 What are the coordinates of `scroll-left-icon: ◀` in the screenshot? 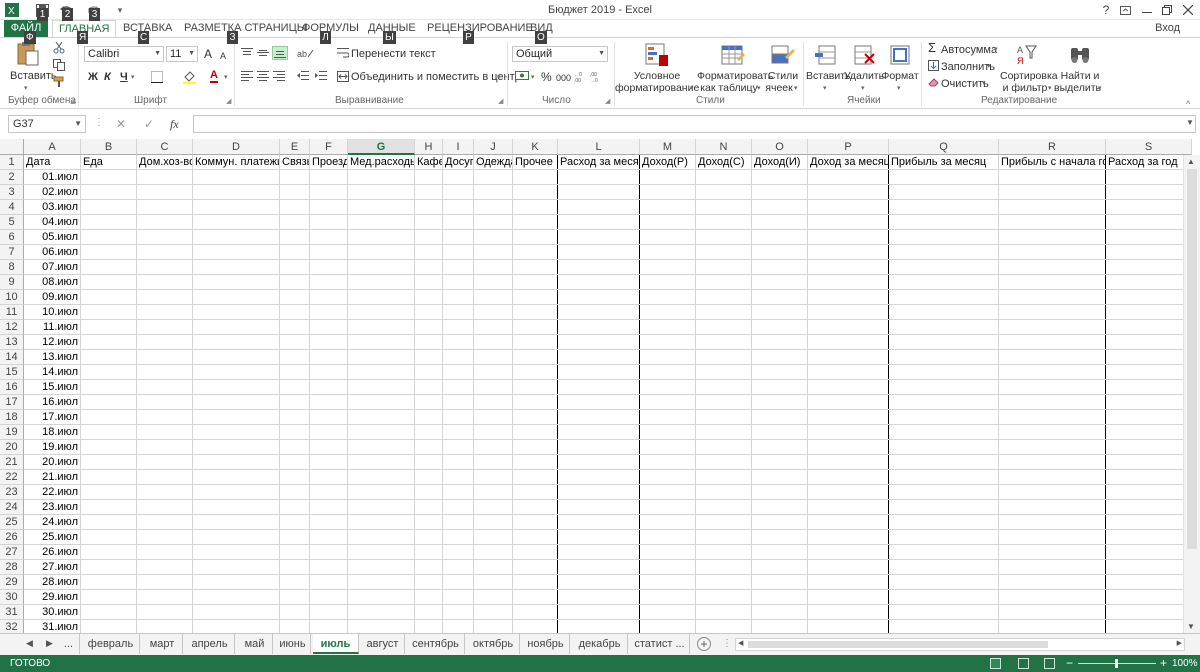 It's located at (740, 643).